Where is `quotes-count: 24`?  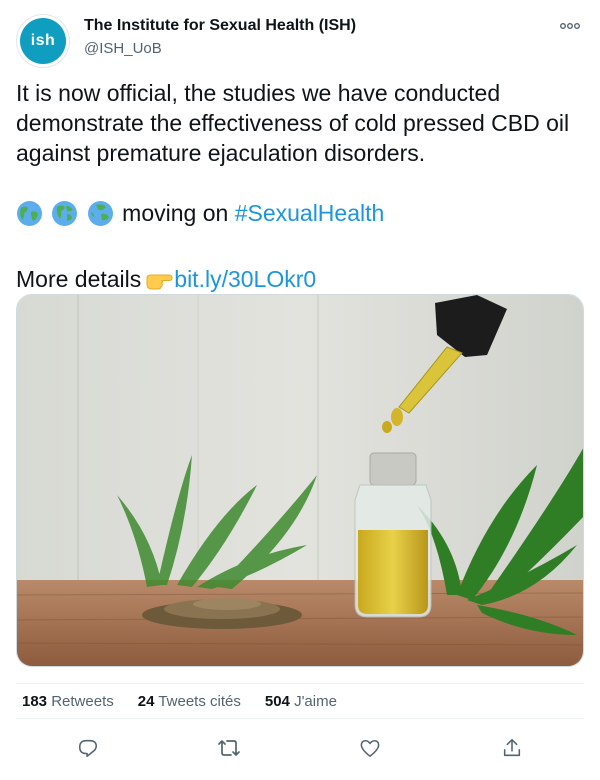 quotes-count: 24 is located at coordinates (146, 701).